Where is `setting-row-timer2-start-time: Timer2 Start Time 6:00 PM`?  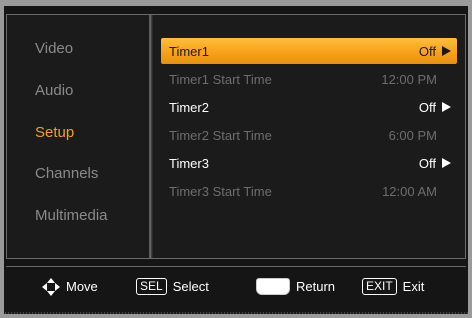
setting-row-timer2-start-time: Timer2 Start Time 6:00 PM is located at coordinates (309, 135).